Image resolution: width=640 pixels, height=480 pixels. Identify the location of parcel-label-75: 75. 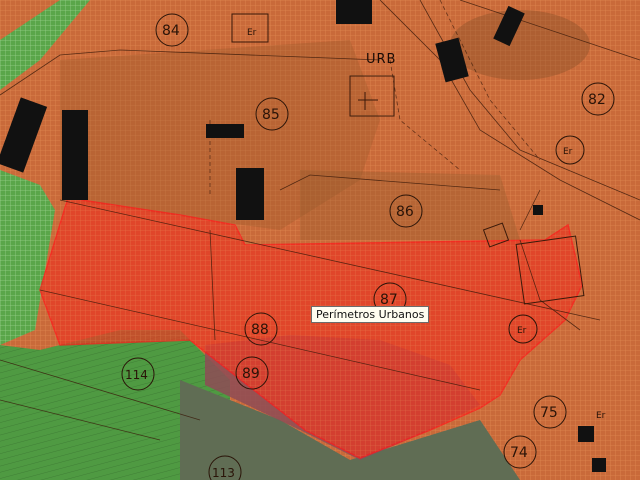
(549, 413).